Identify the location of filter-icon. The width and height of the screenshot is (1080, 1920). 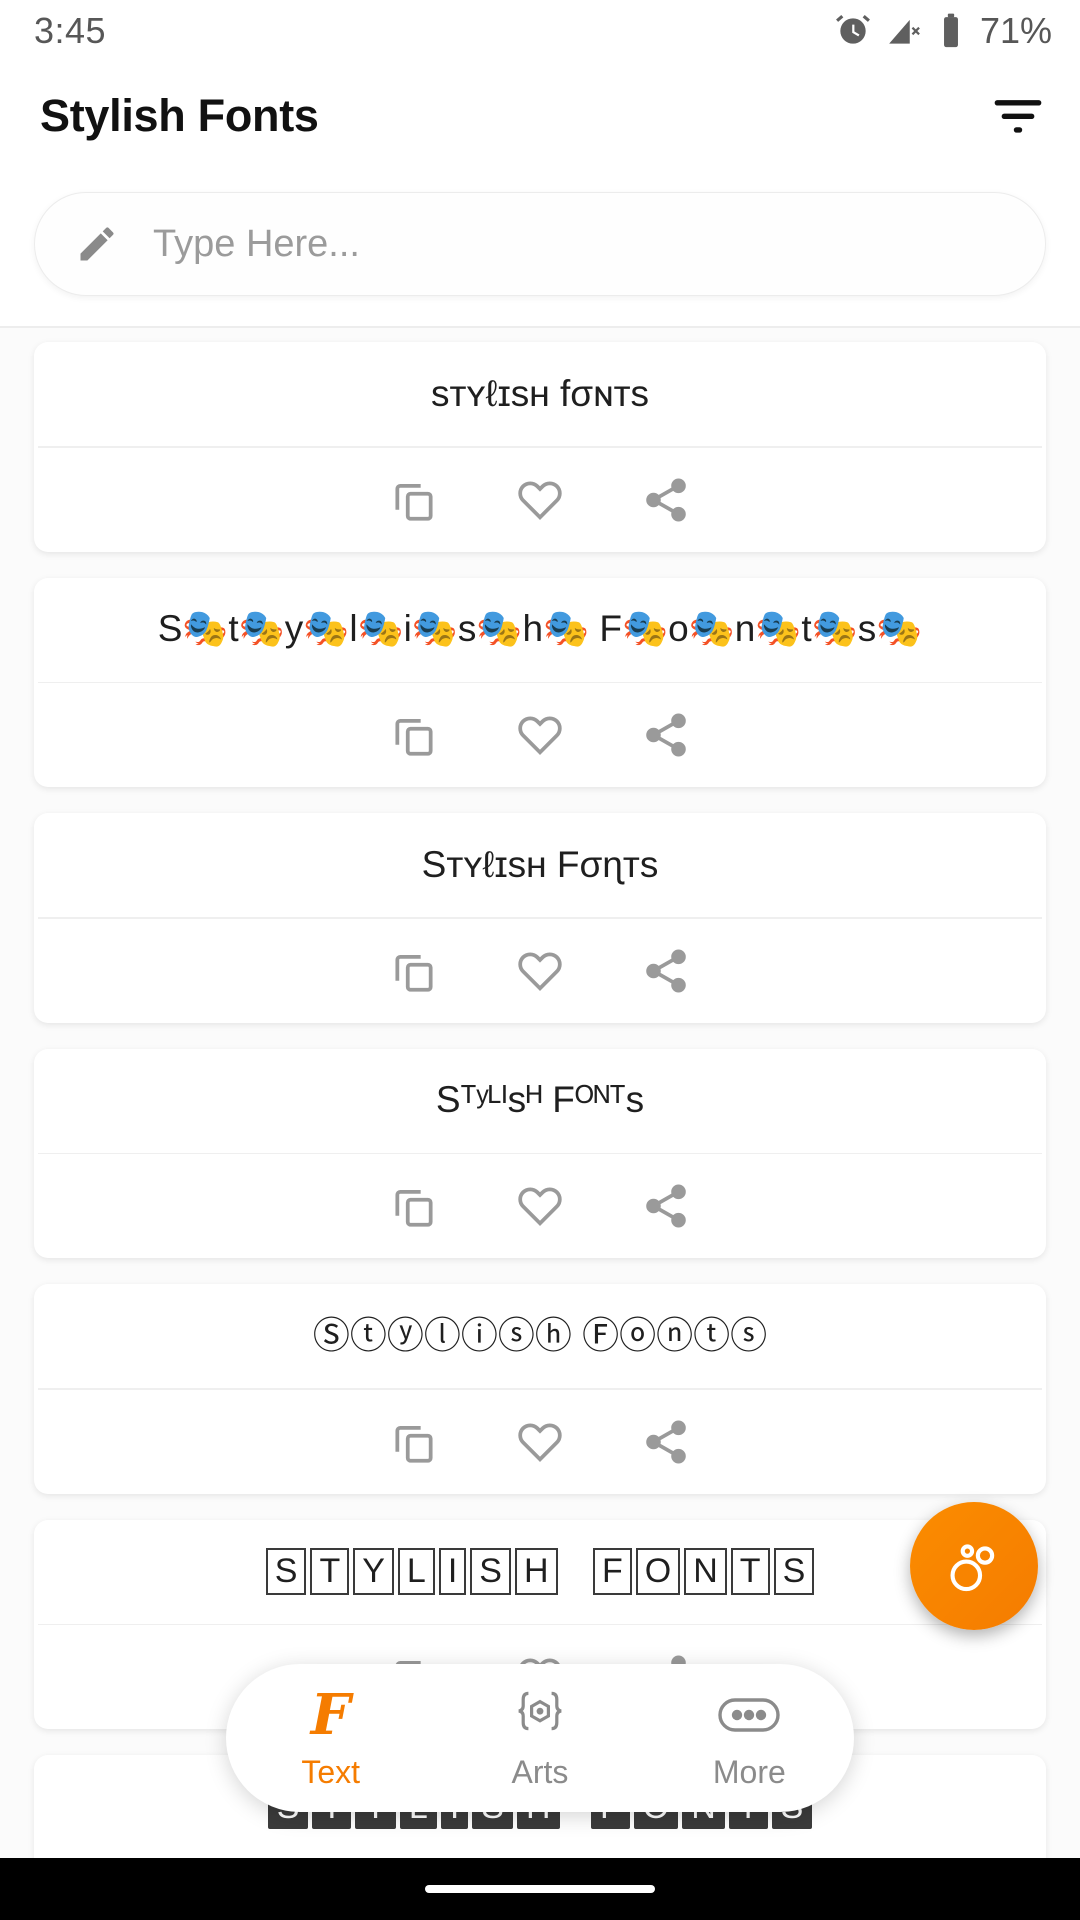
(1018, 116).